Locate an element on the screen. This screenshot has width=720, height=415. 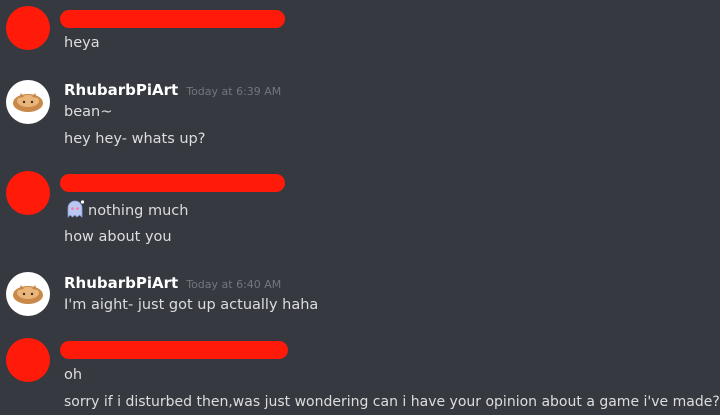
ghost-icon is located at coordinates (76, 209).